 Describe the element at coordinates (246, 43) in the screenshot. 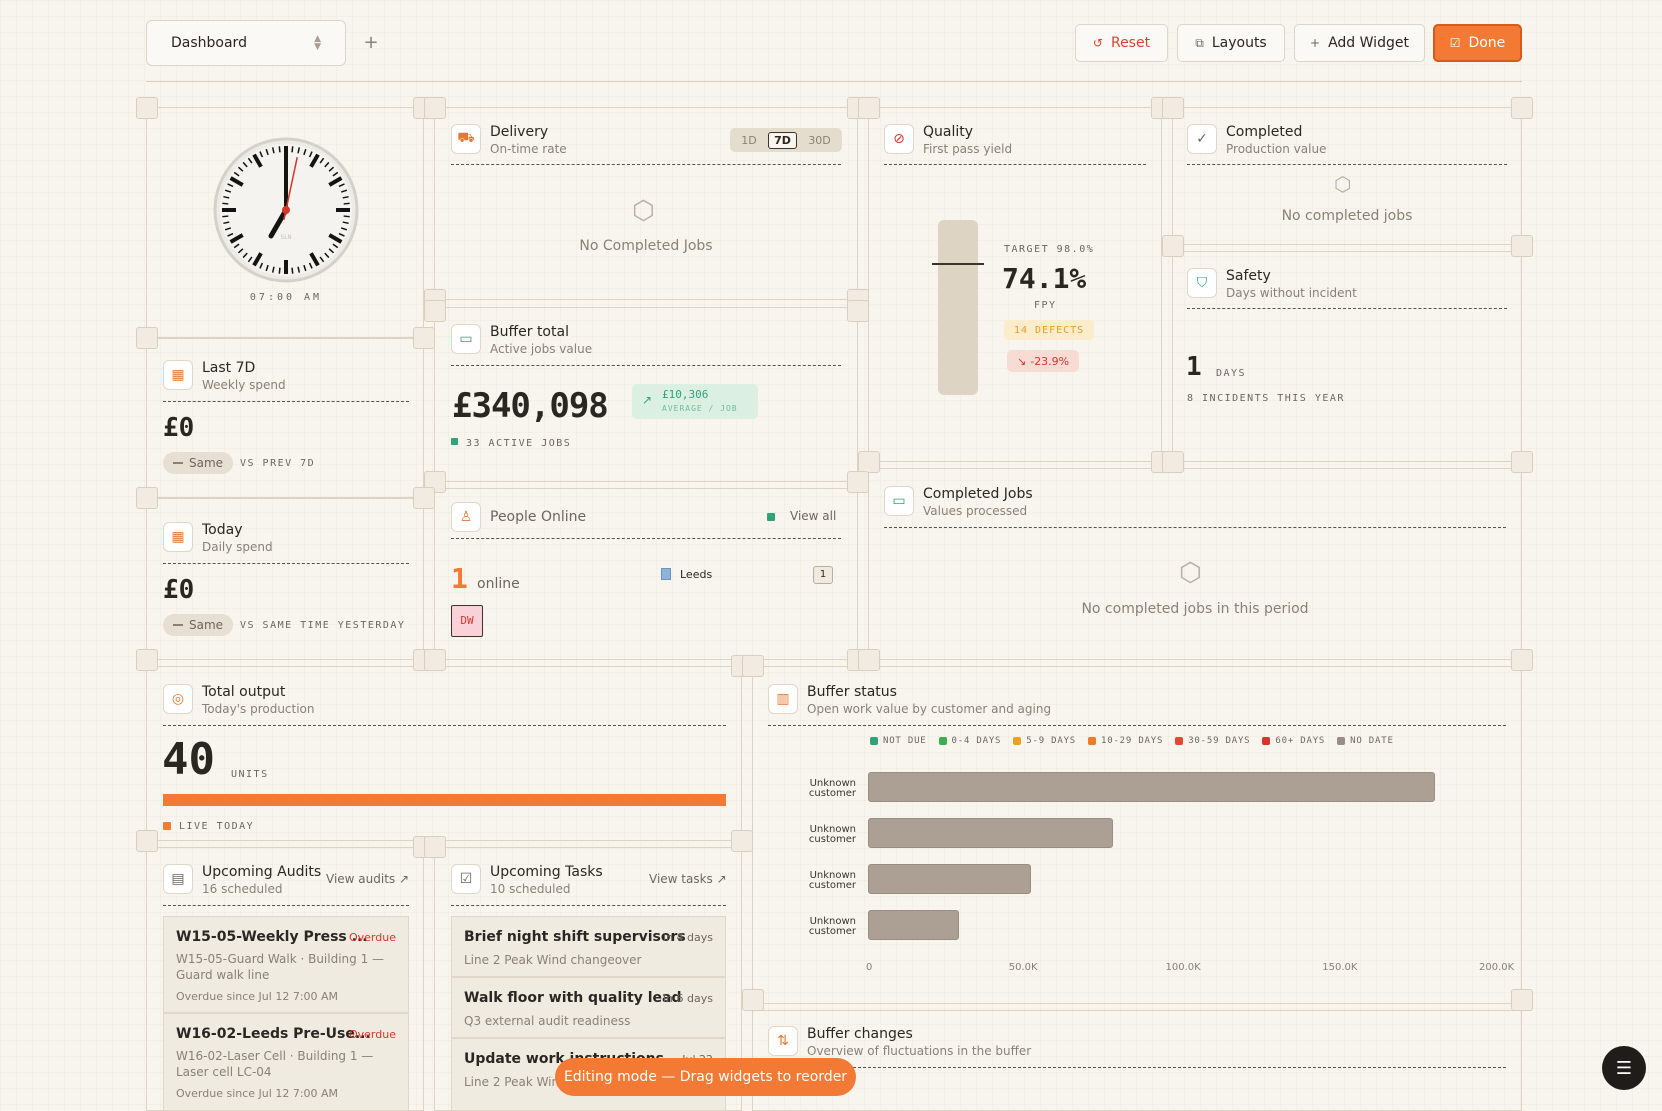

I see `dashboard-select: Dashboard ▲ ▼` at that location.